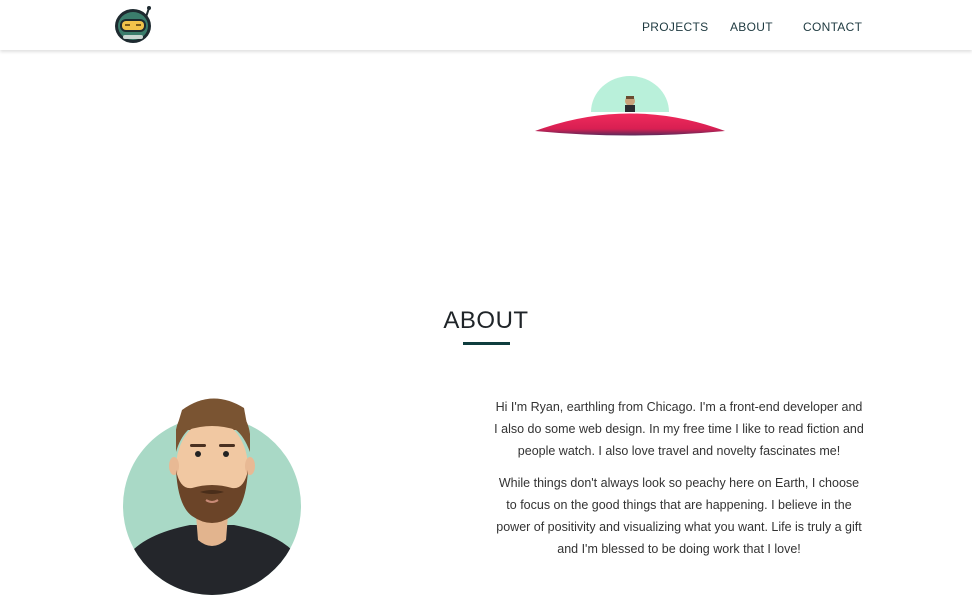 The width and height of the screenshot is (972, 608). I want to click on top-navbar: PROJECTS ABOUT CONTACT, so click(486, 25).